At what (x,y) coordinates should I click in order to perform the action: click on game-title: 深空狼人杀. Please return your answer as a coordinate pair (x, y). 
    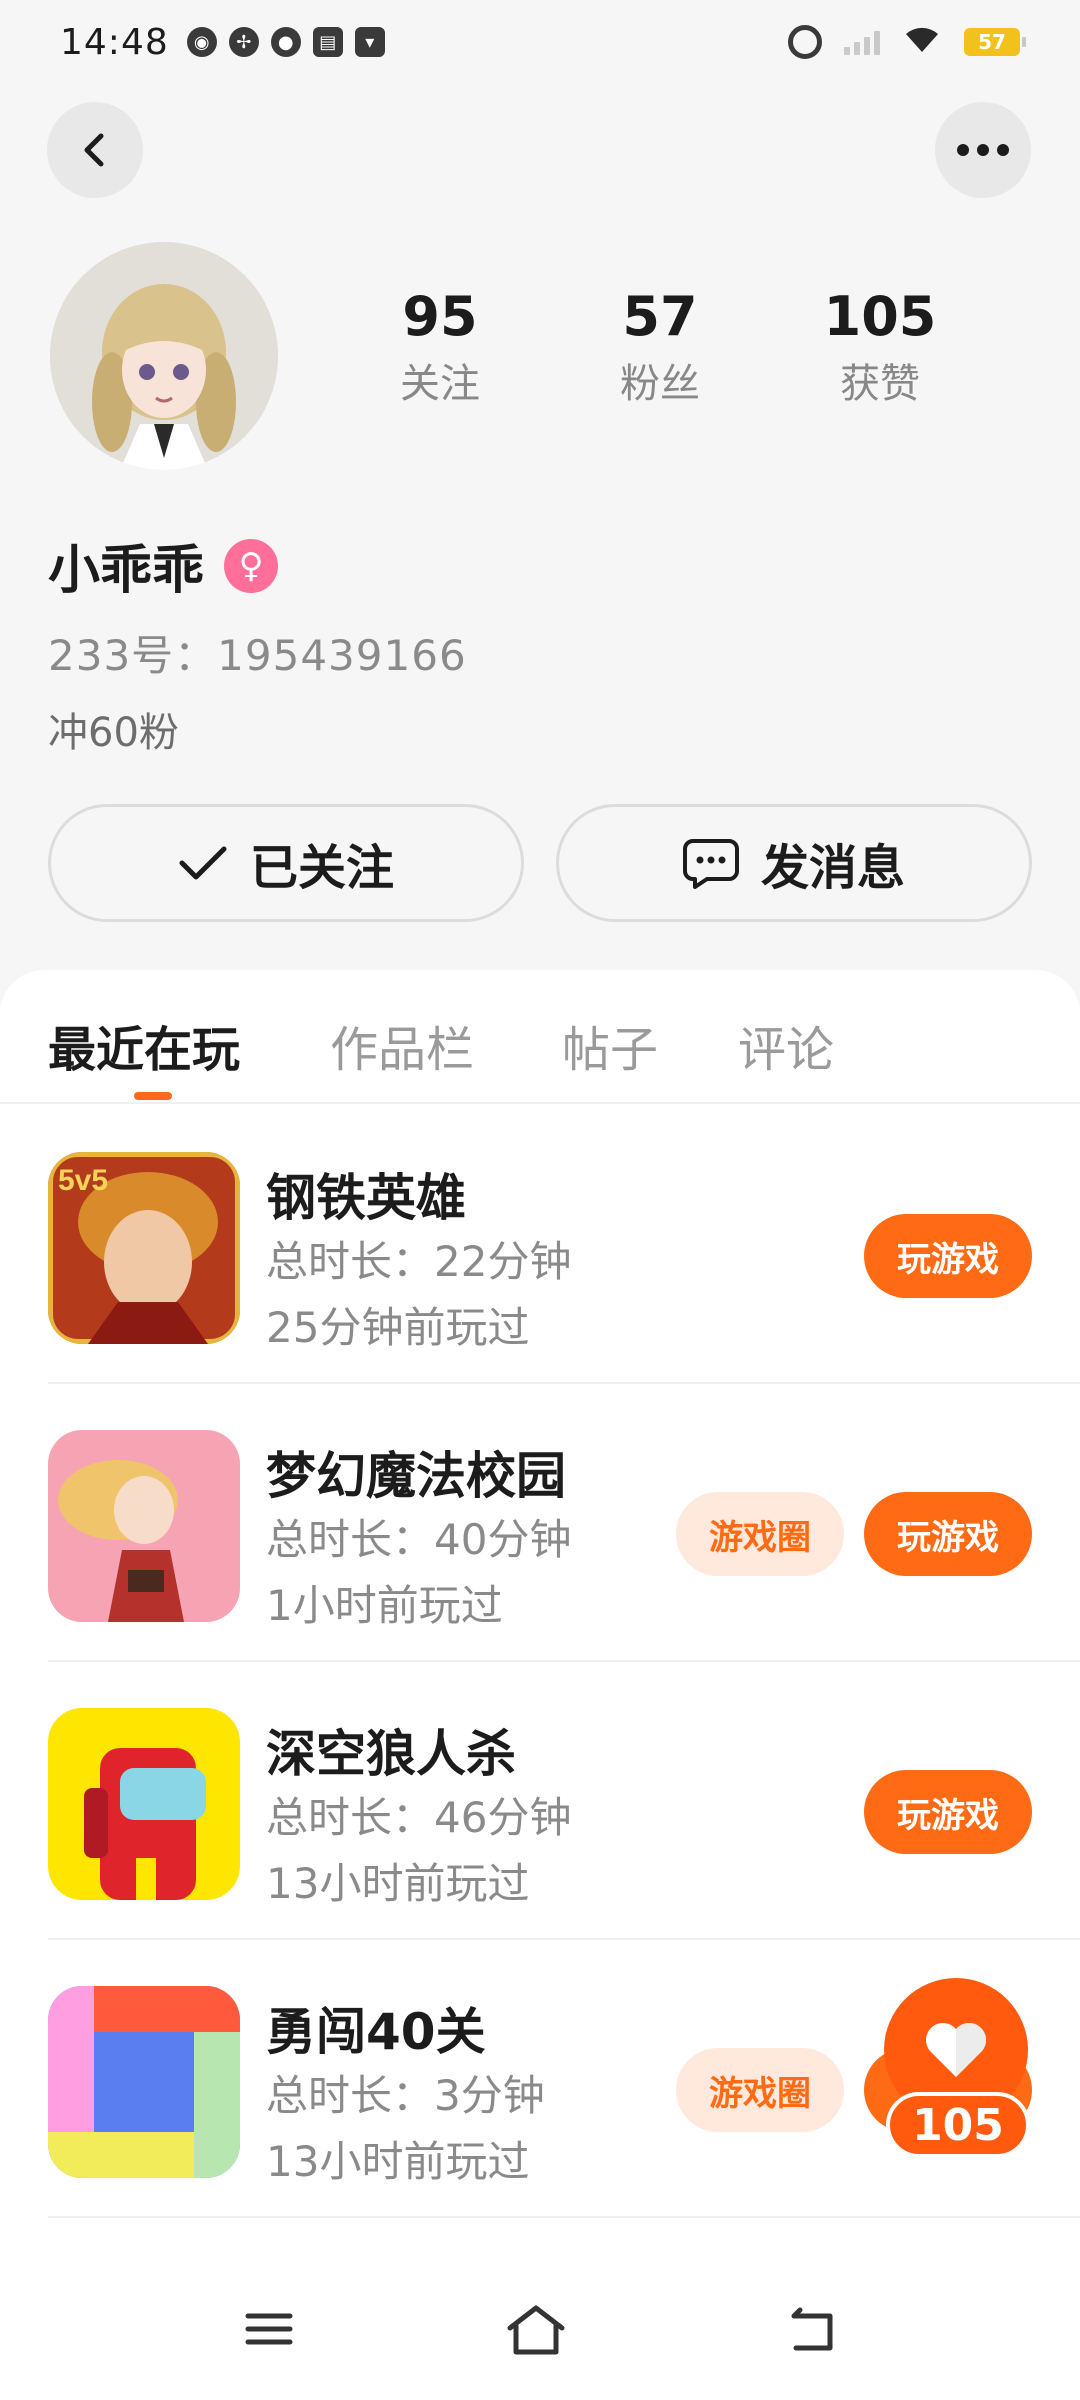
    Looking at the image, I should click on (391, 1754).